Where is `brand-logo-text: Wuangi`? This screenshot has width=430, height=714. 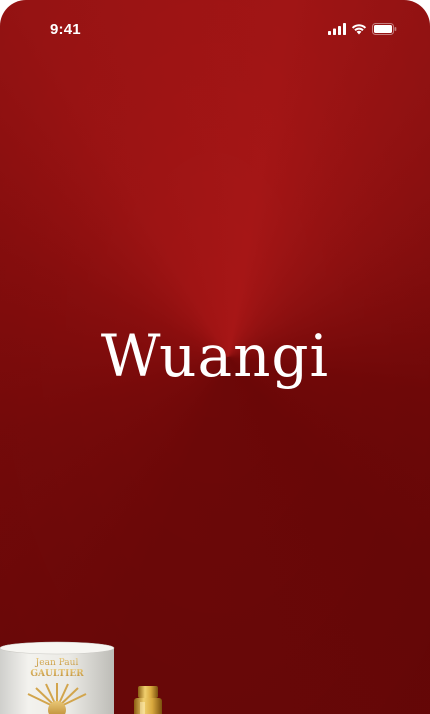
brand-logo-text: Wuangi is located at coordinates (215, 356).